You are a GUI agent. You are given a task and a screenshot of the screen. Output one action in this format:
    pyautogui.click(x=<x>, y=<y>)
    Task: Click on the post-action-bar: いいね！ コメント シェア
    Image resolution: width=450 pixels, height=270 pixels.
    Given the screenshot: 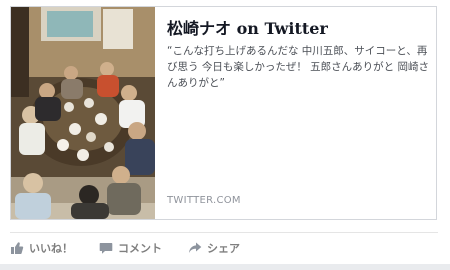 What is the action you would take?
    pyautogui.click(x=138, y=248)
    